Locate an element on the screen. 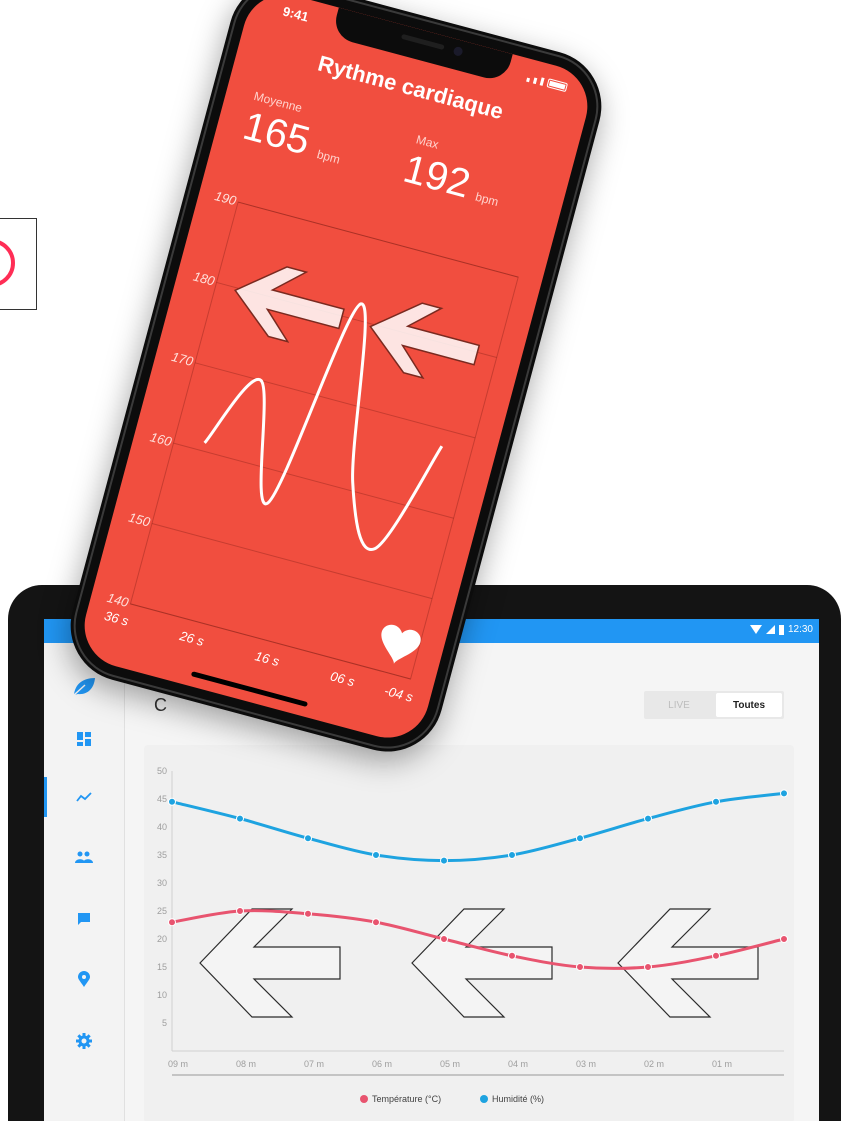 This screenshot has width=841, height=1121. legend-label: Humidité (%) is located at coordinates (518, 1099).